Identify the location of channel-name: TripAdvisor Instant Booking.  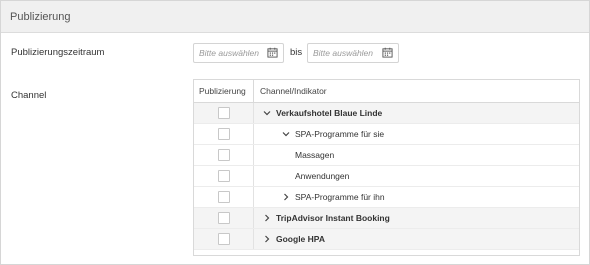
(333, 218).